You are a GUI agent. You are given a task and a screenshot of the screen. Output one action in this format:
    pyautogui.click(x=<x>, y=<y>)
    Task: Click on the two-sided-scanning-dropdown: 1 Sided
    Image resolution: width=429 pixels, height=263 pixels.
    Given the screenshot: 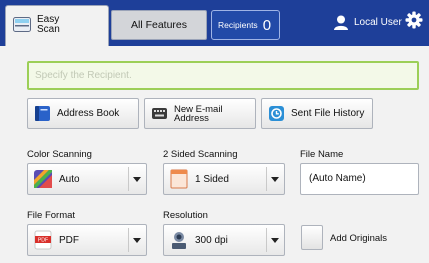 What is the action you would take?
    pyautogui.click(x=224, y=179)
    